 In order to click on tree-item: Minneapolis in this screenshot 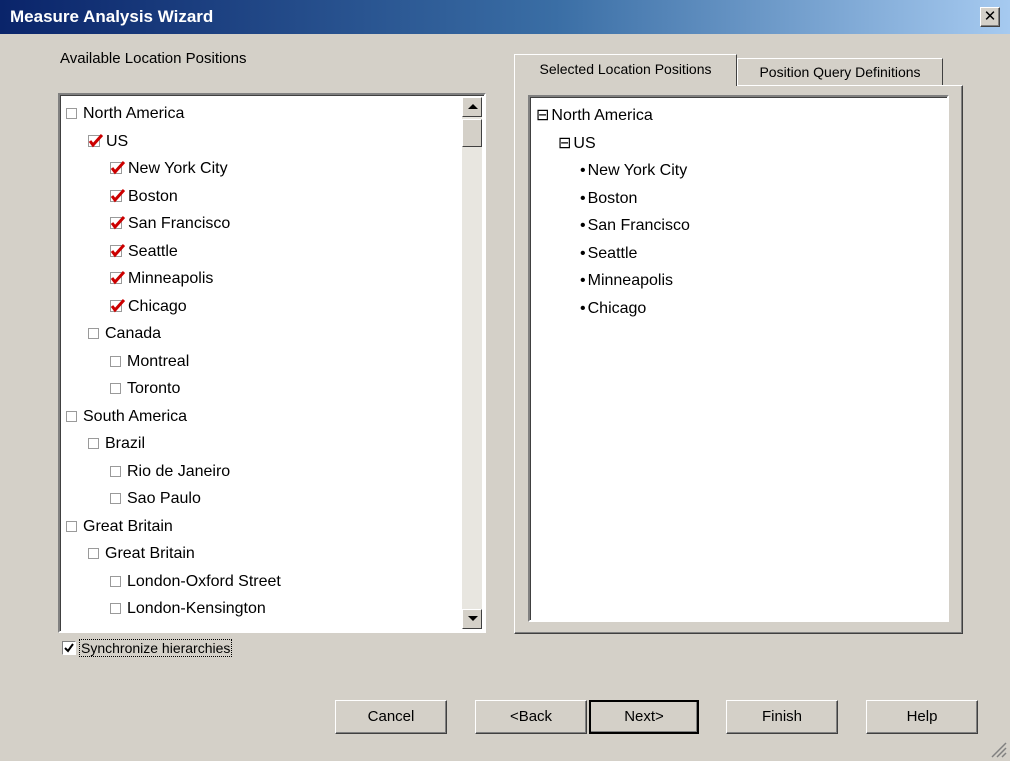, I will do `click(161, 279)`.